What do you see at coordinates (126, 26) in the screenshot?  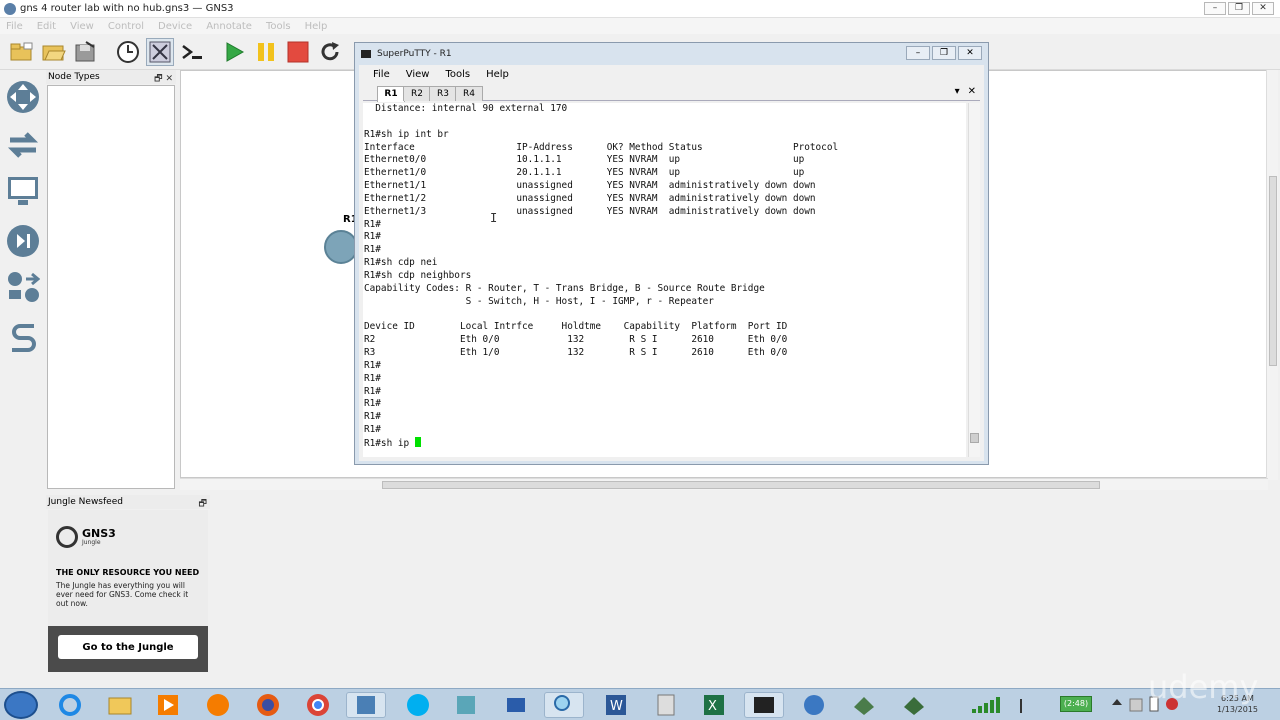 I see `menu-control: Control` at bounding box center [126, 26].